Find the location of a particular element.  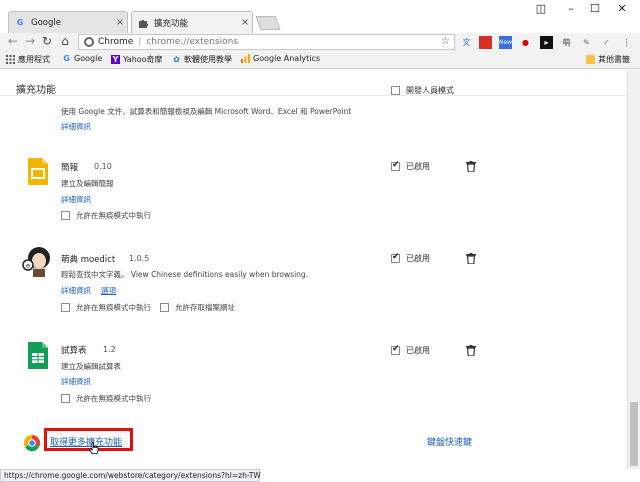

bookmark-label: 應用程式 is located at coordinates (34, 59).